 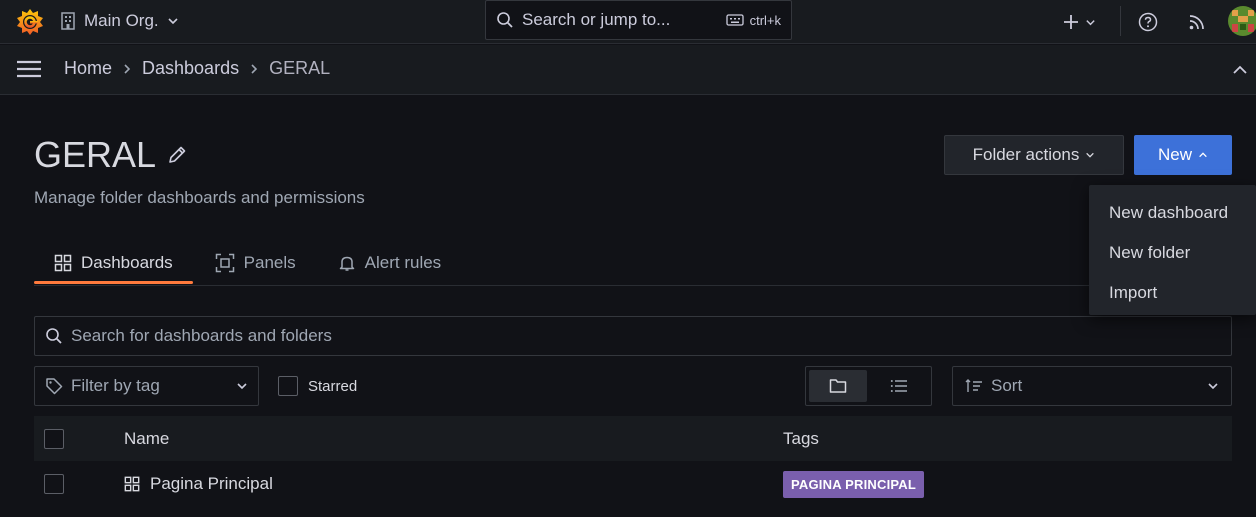 I want to click on rss-icon, so click(x=1197, y=22).